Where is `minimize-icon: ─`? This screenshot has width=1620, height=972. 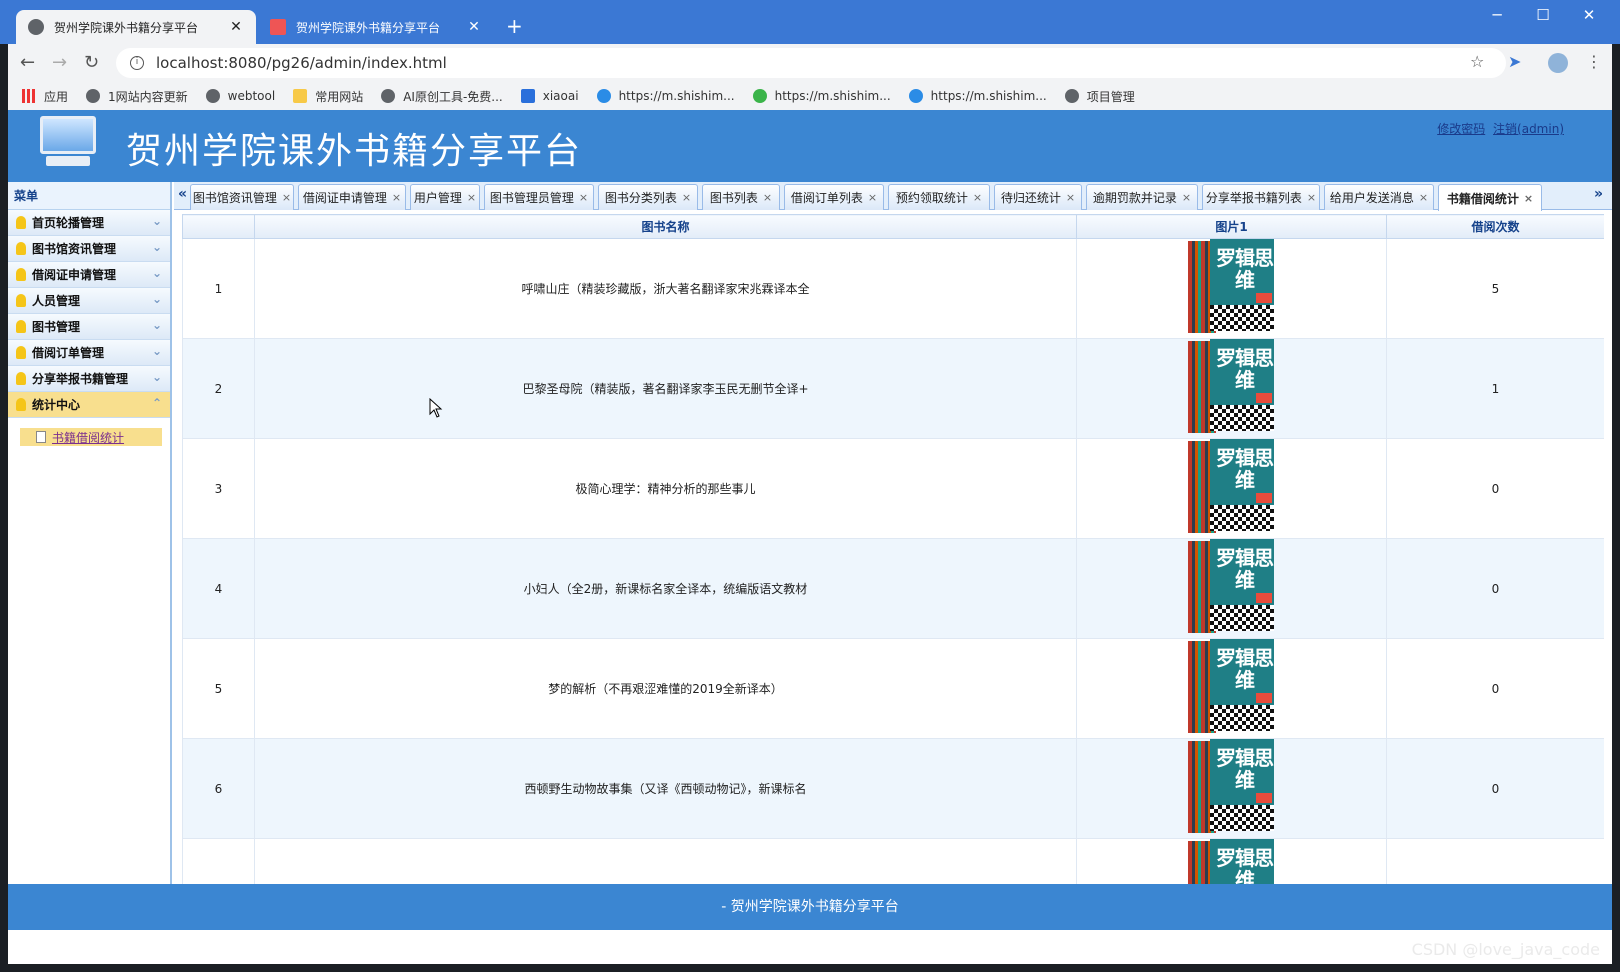
minimize-icon: ─ is located at coordinates (1497, 15).